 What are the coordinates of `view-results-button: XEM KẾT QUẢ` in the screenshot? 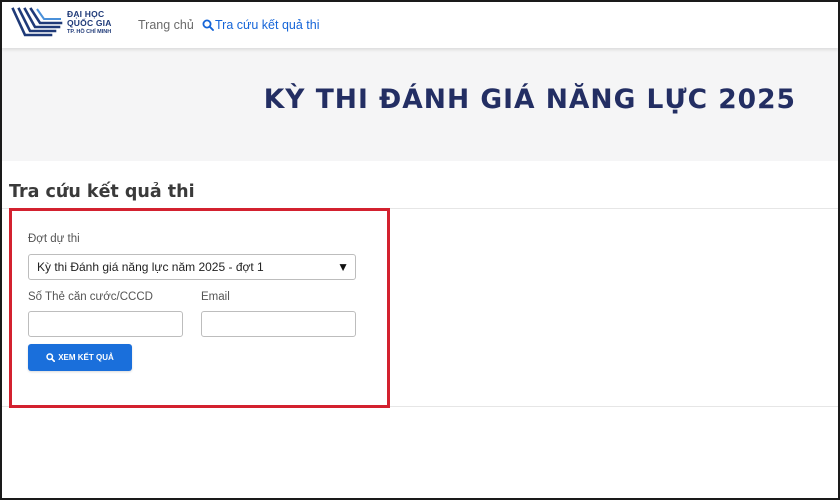 It's located at (80, 357).